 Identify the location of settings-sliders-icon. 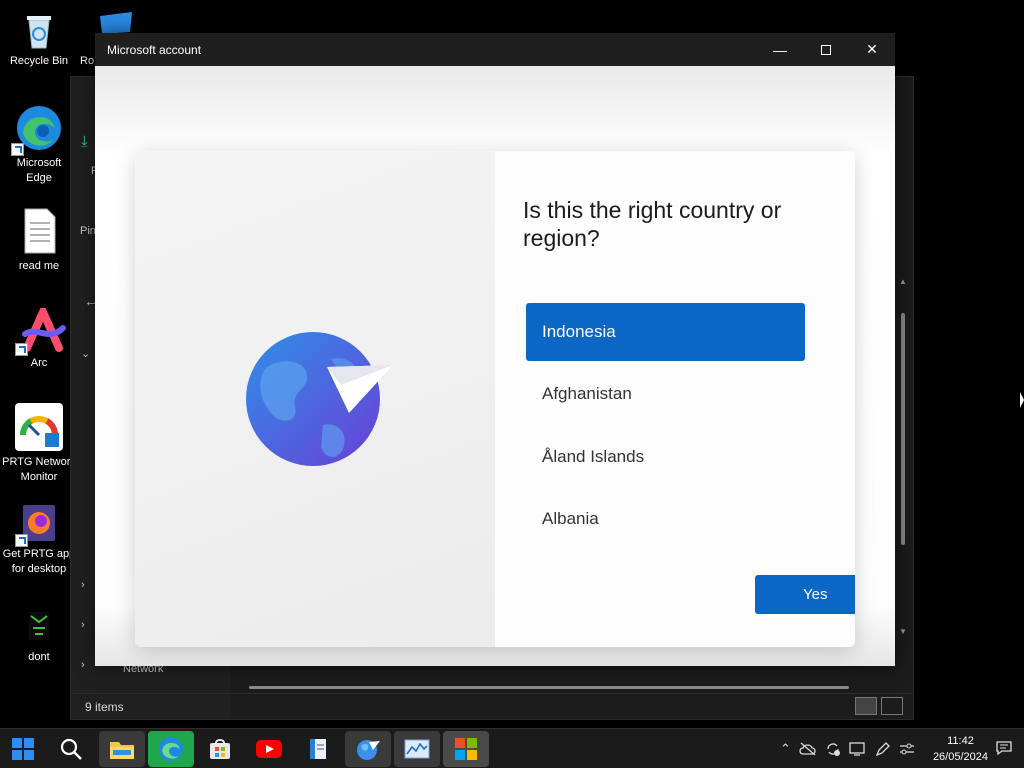
(907, 749).